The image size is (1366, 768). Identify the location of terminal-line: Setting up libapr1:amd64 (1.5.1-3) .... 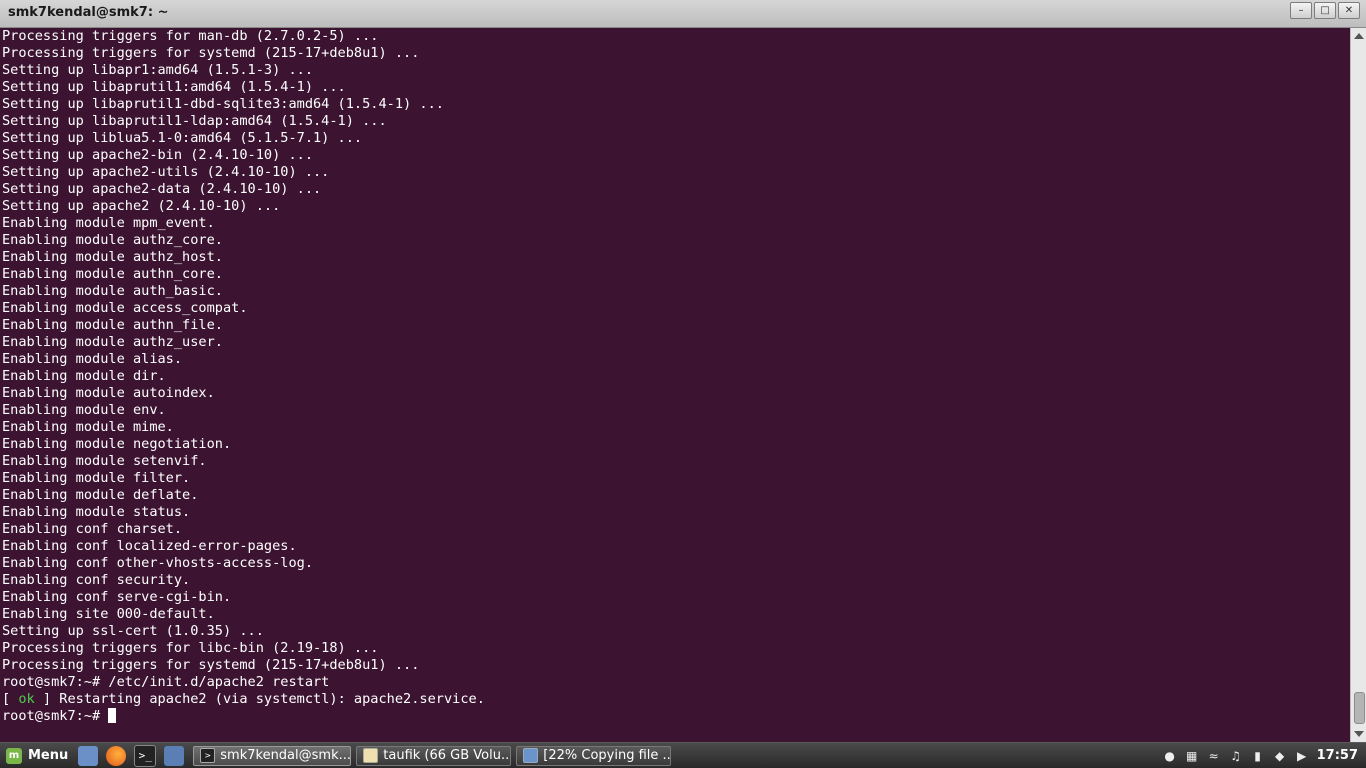
(157, 70).